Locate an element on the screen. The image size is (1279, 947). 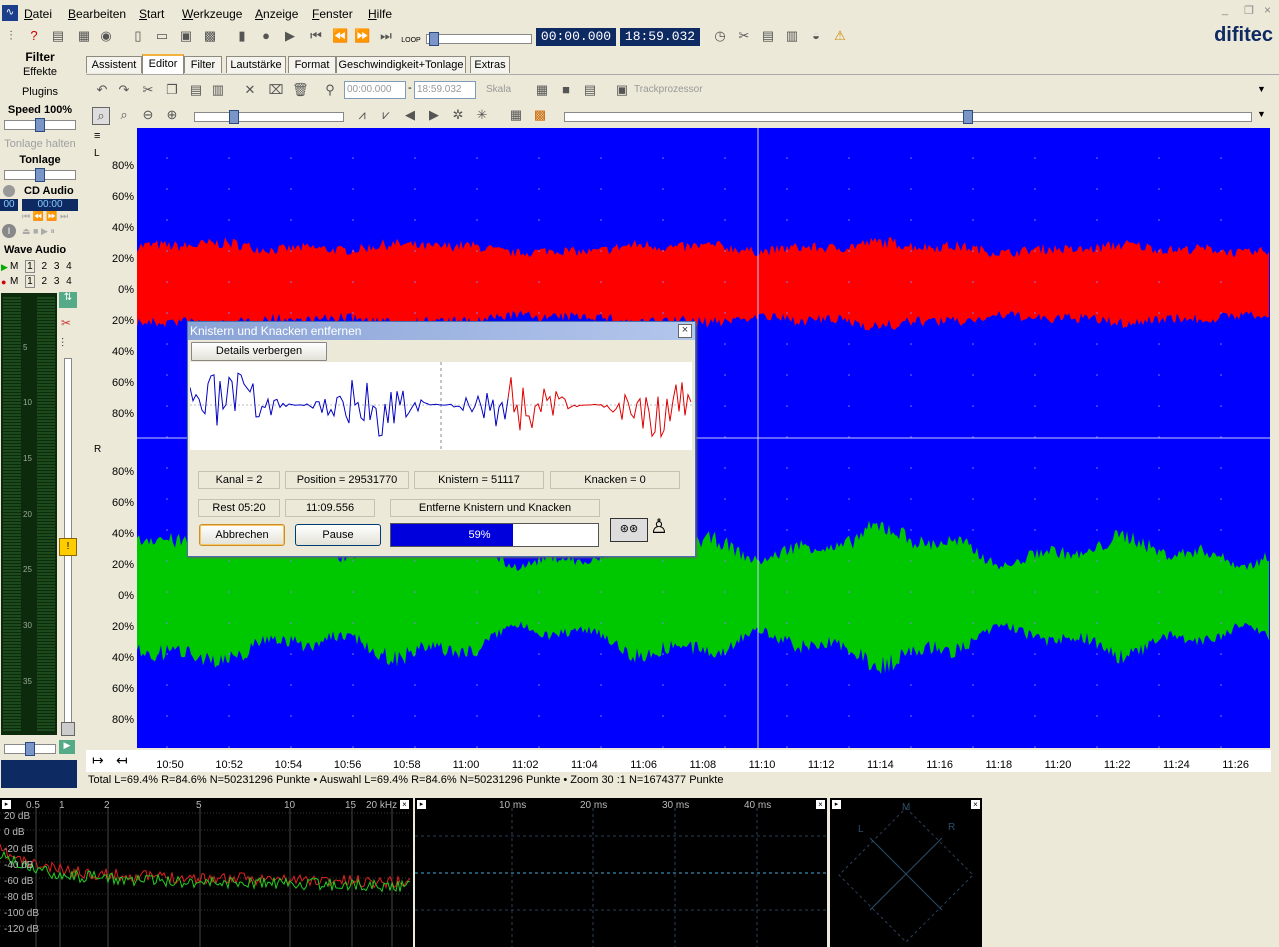
menu-start: Start is located at coordinates (151, 14).